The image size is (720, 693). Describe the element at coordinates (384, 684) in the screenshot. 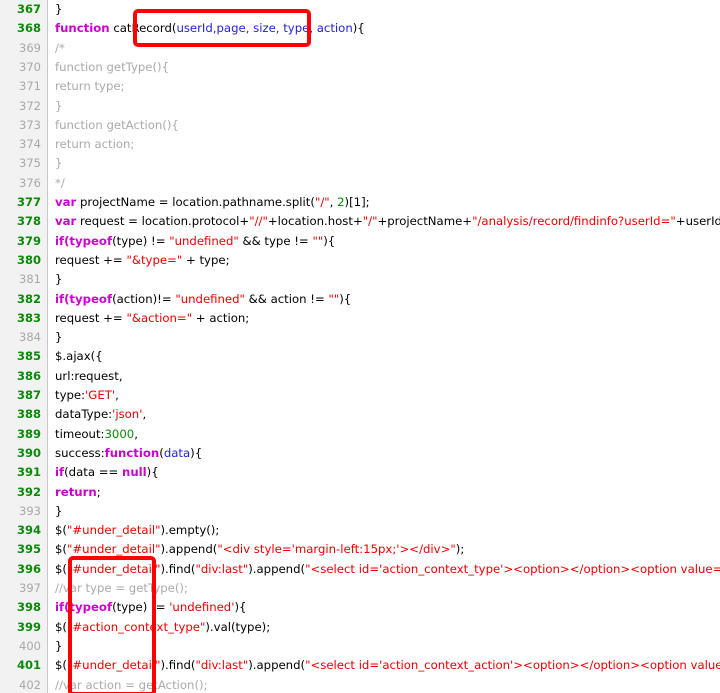

I see `code-line-text: //var action = getAction();` at that location.